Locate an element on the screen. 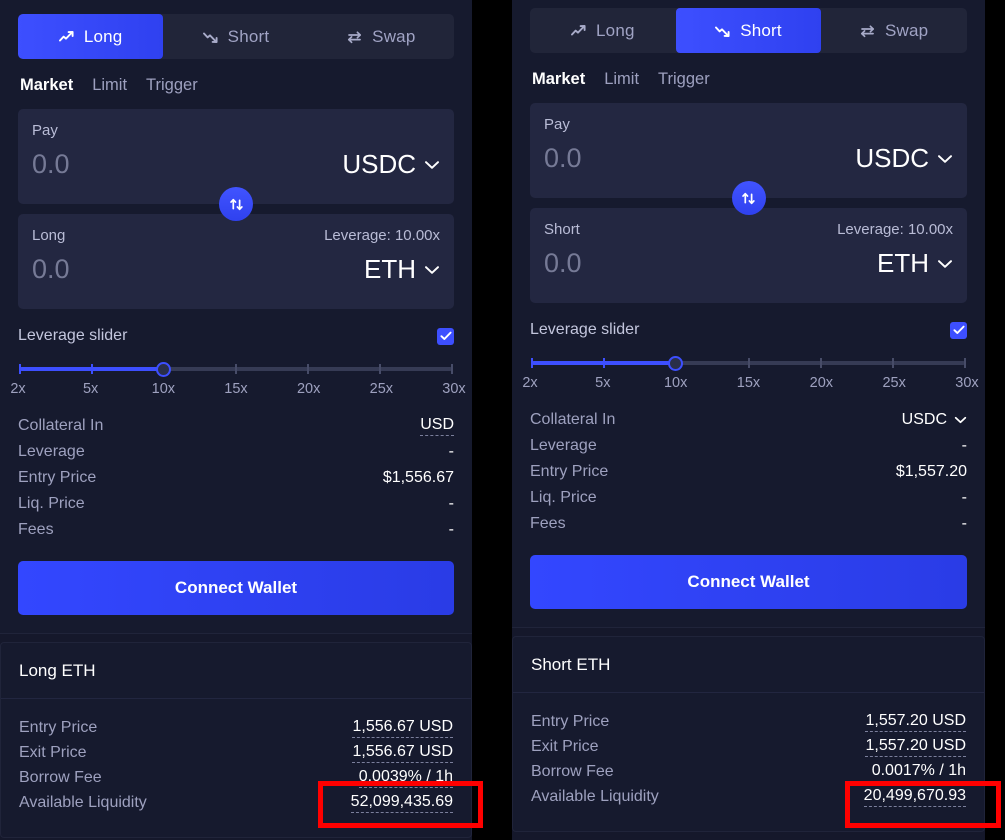 The height and width of the screenshot is (840, 1005). info-row-value: 52,099,435.69 is located at coordinates (401, 803).